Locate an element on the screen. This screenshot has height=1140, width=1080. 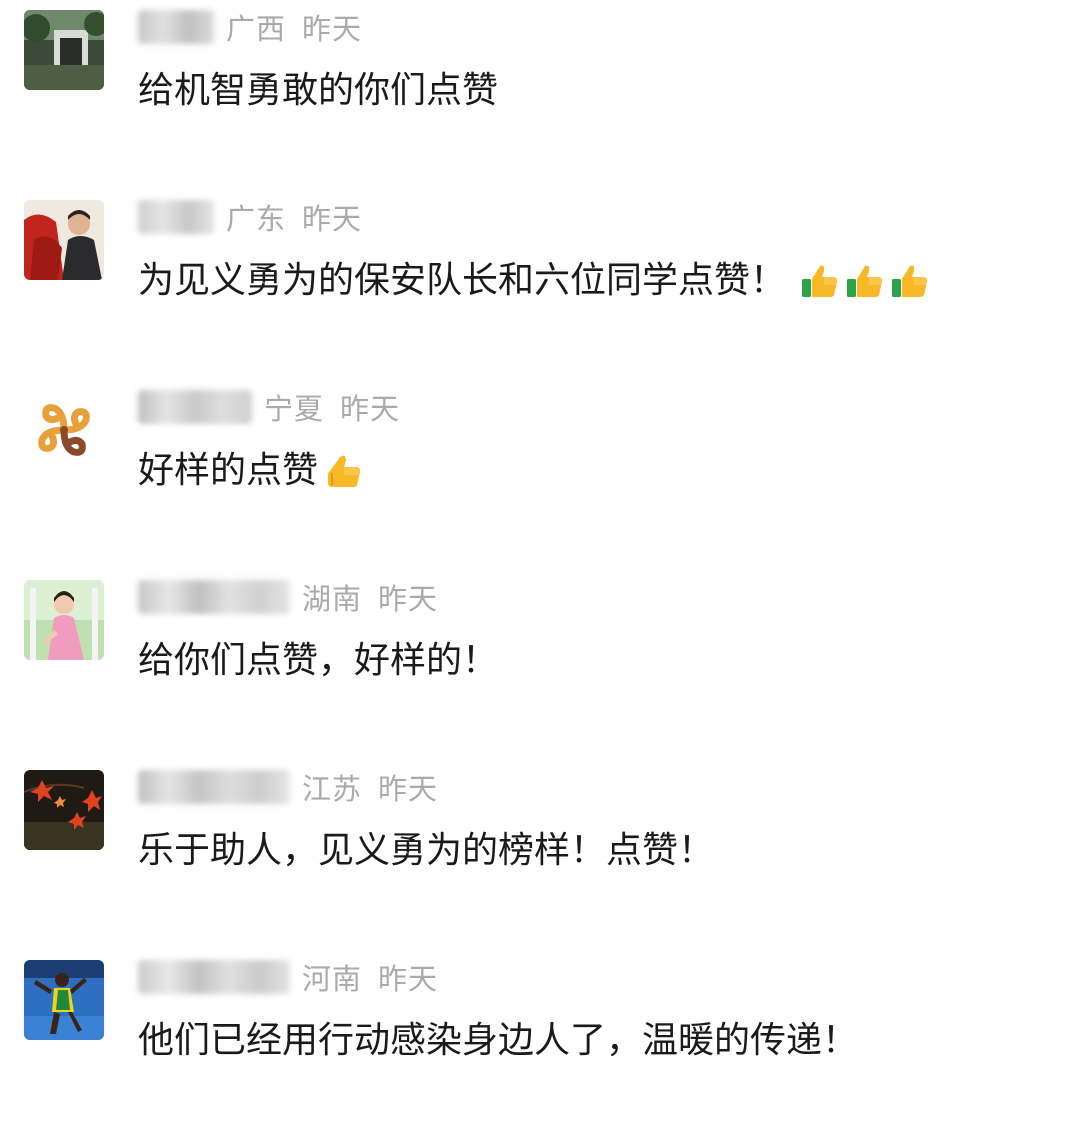
comment-text: 给你们点赞，好样的！ is located at coordinates (318, 661).